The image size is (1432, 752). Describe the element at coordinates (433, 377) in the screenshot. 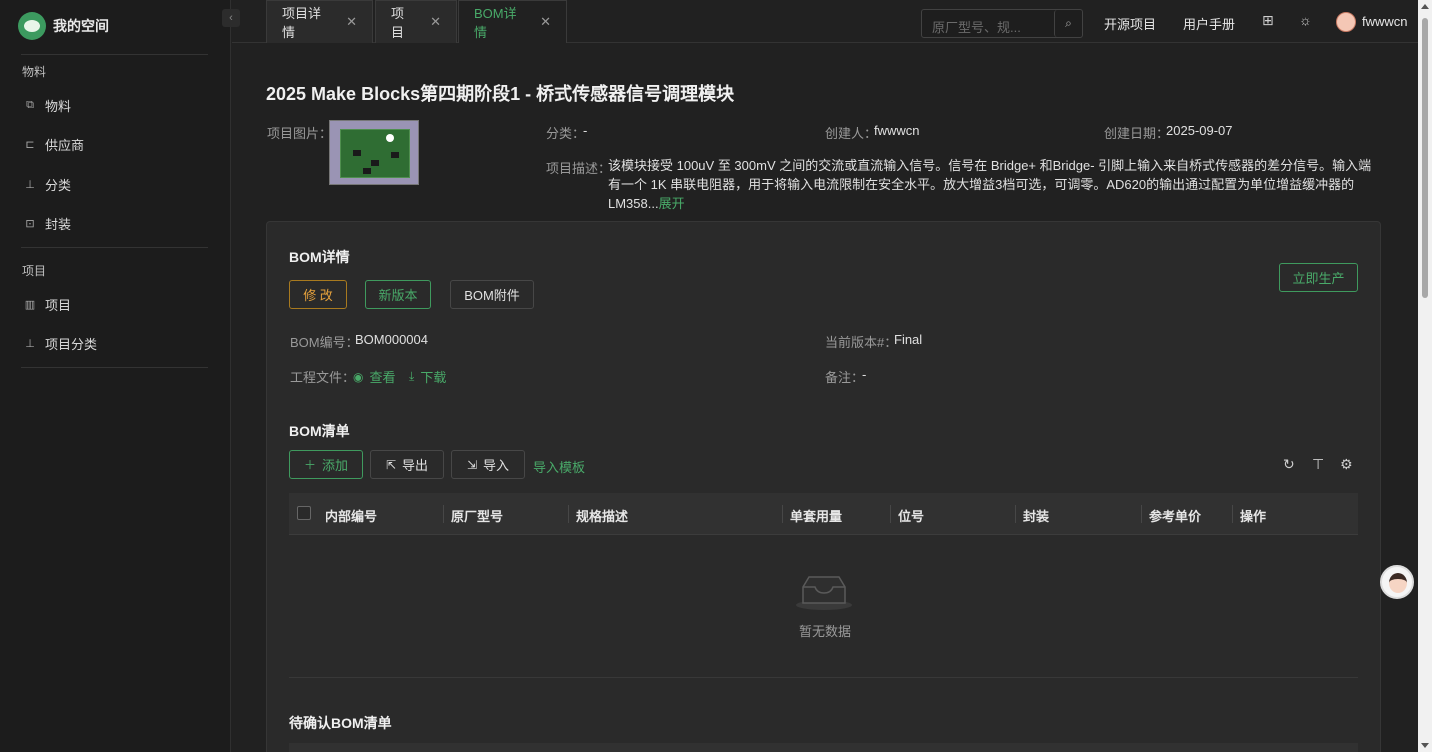

I see `download-label: 下载` at that location.